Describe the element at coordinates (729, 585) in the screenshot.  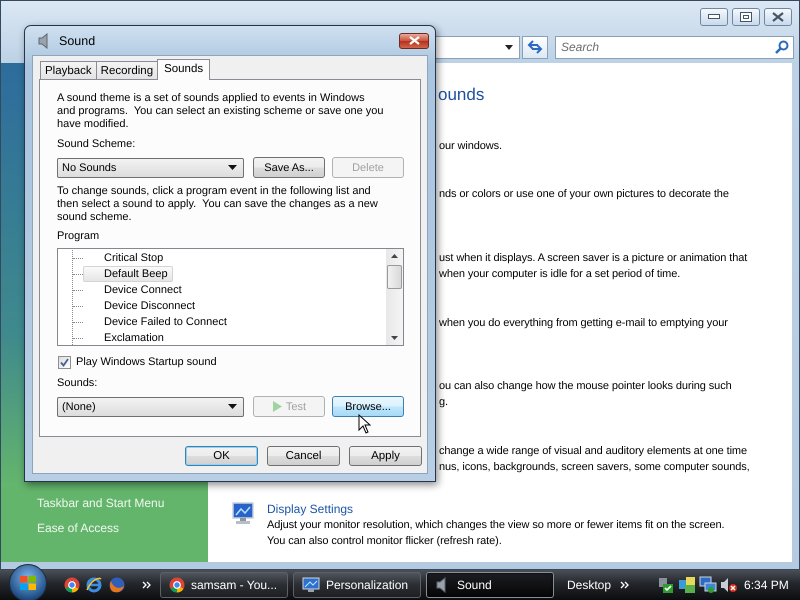
I see `speaker-muted-icon` at that location.